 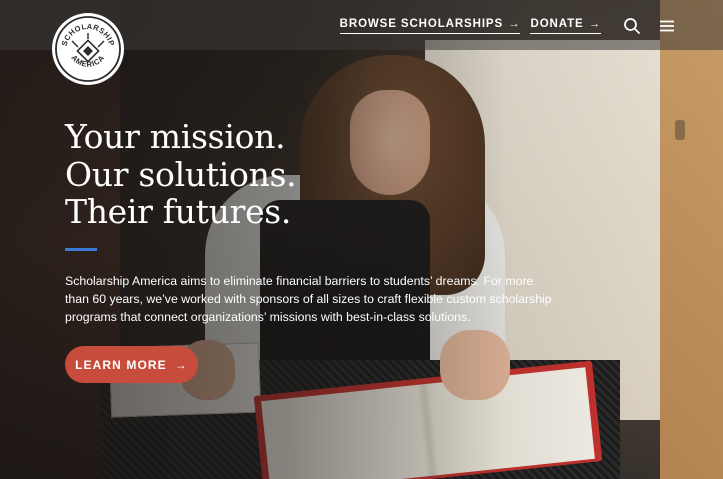 I want to click on headline-line-3: Their futures., so click(x=178, y=211).